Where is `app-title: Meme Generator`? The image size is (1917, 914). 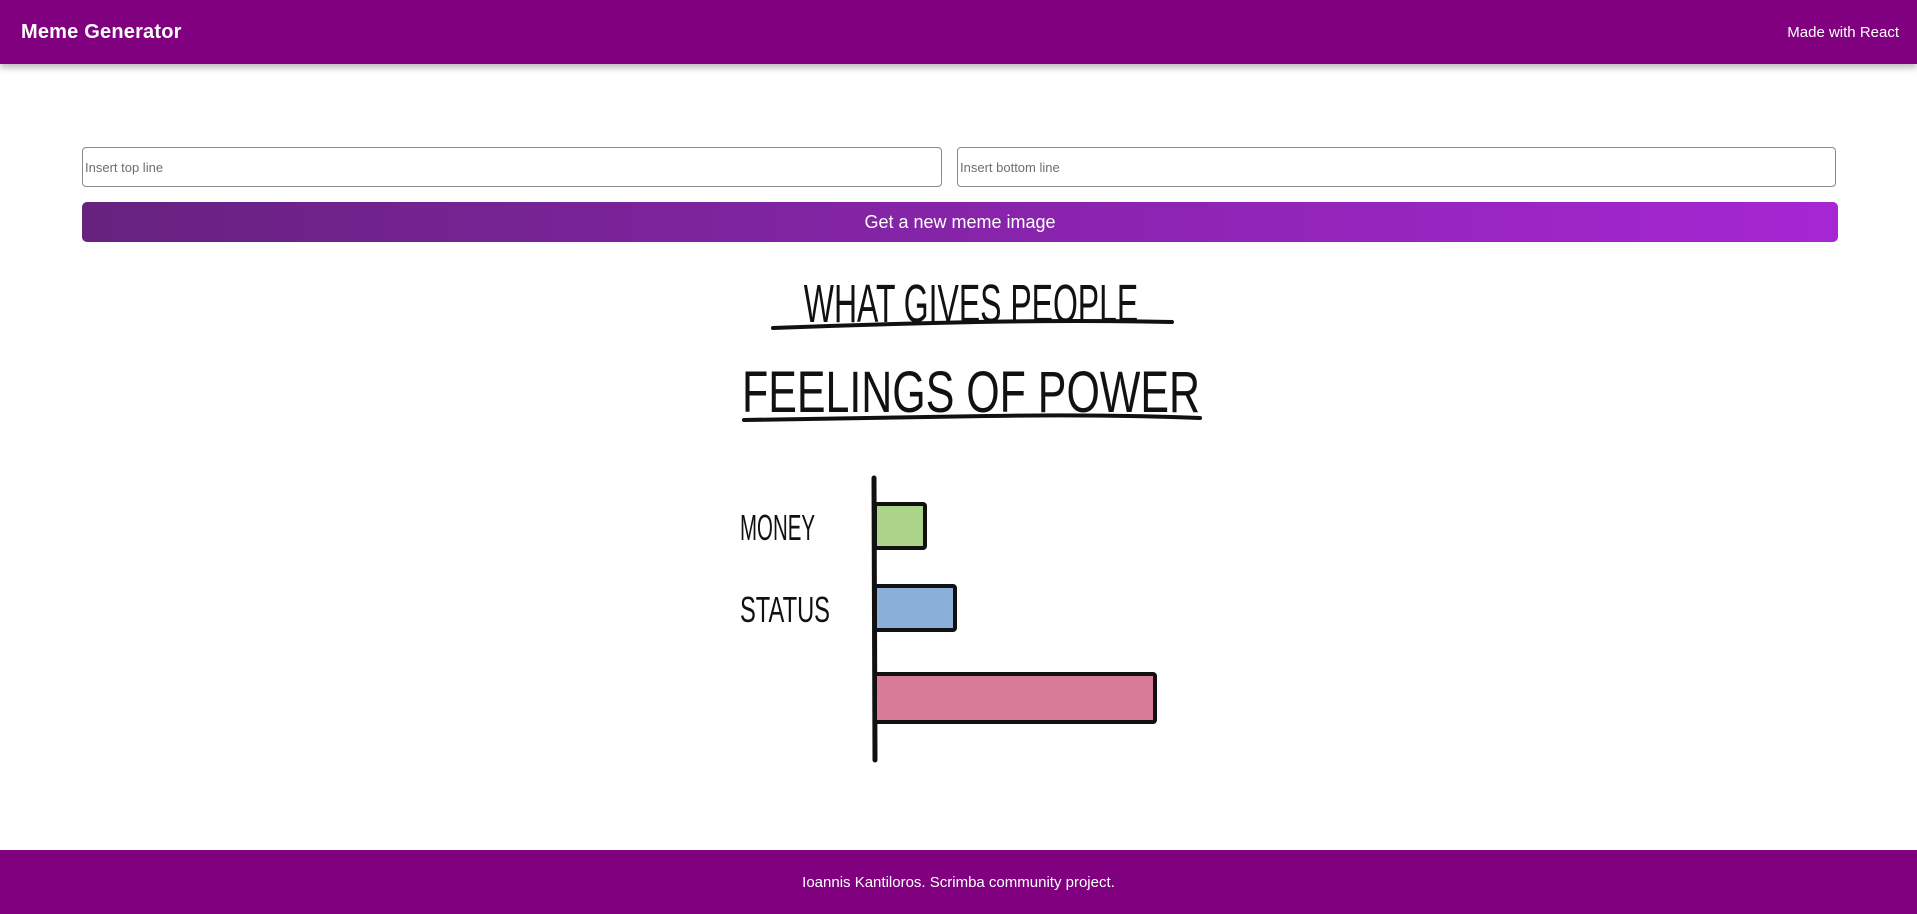
app-title: Meme Generator is located at coordinates (101, 31).